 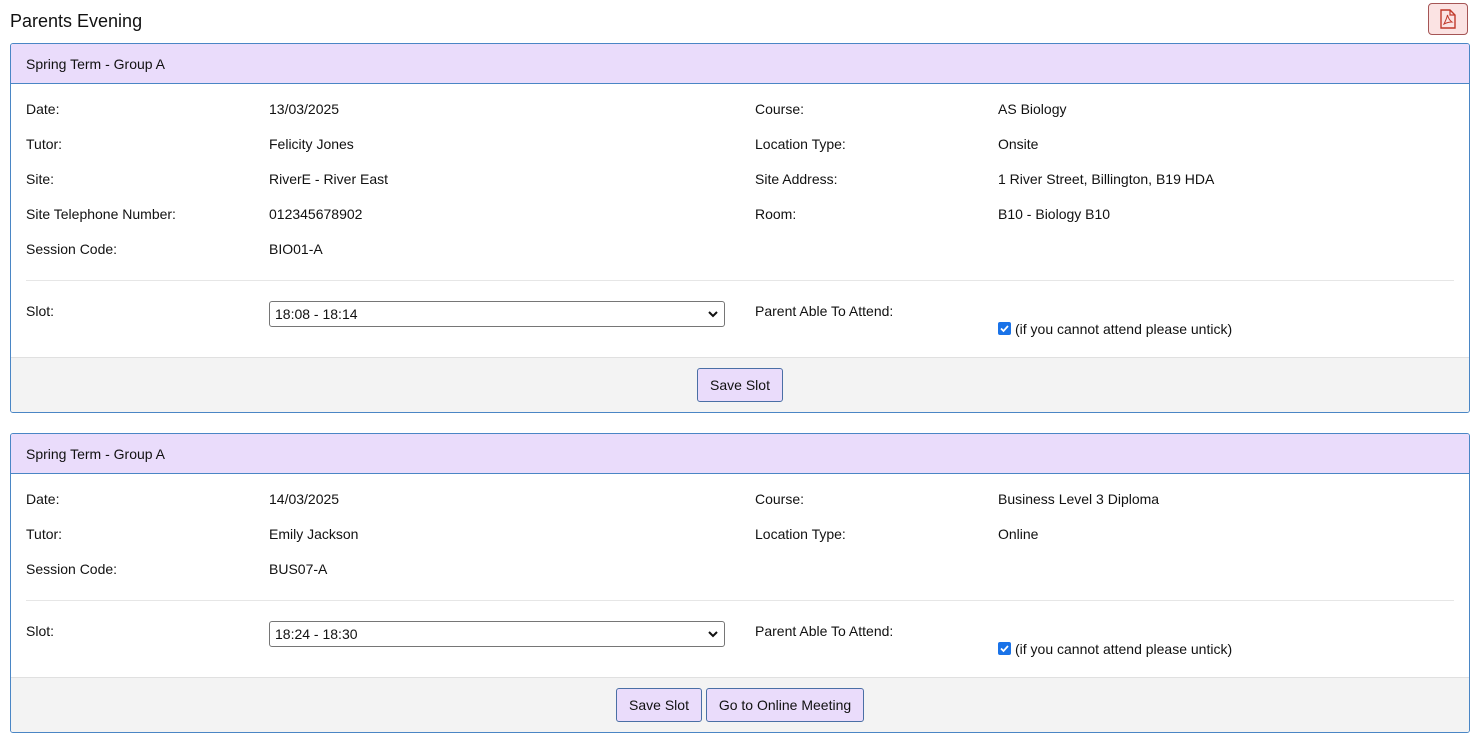 I want to click on slot-select: 18:08 - 18:14, so click(x=497, y=314).